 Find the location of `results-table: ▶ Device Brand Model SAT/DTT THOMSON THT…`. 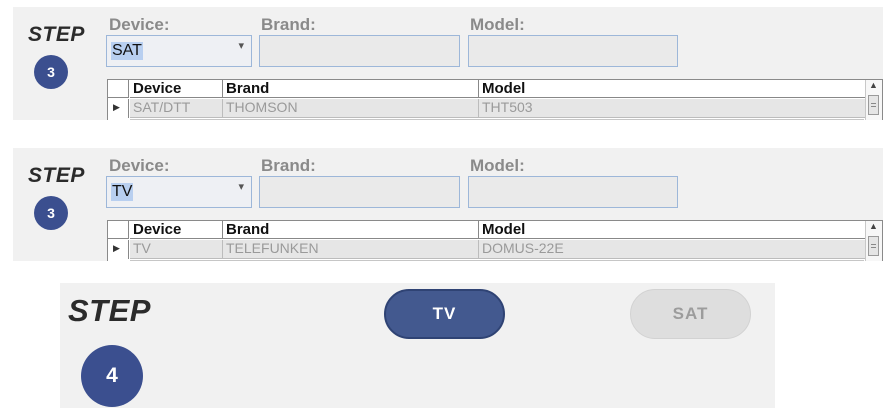

results-table: ▶ Device Brand Model SAT/DTT THOMSON THT… is located at coordinates (495, 99).